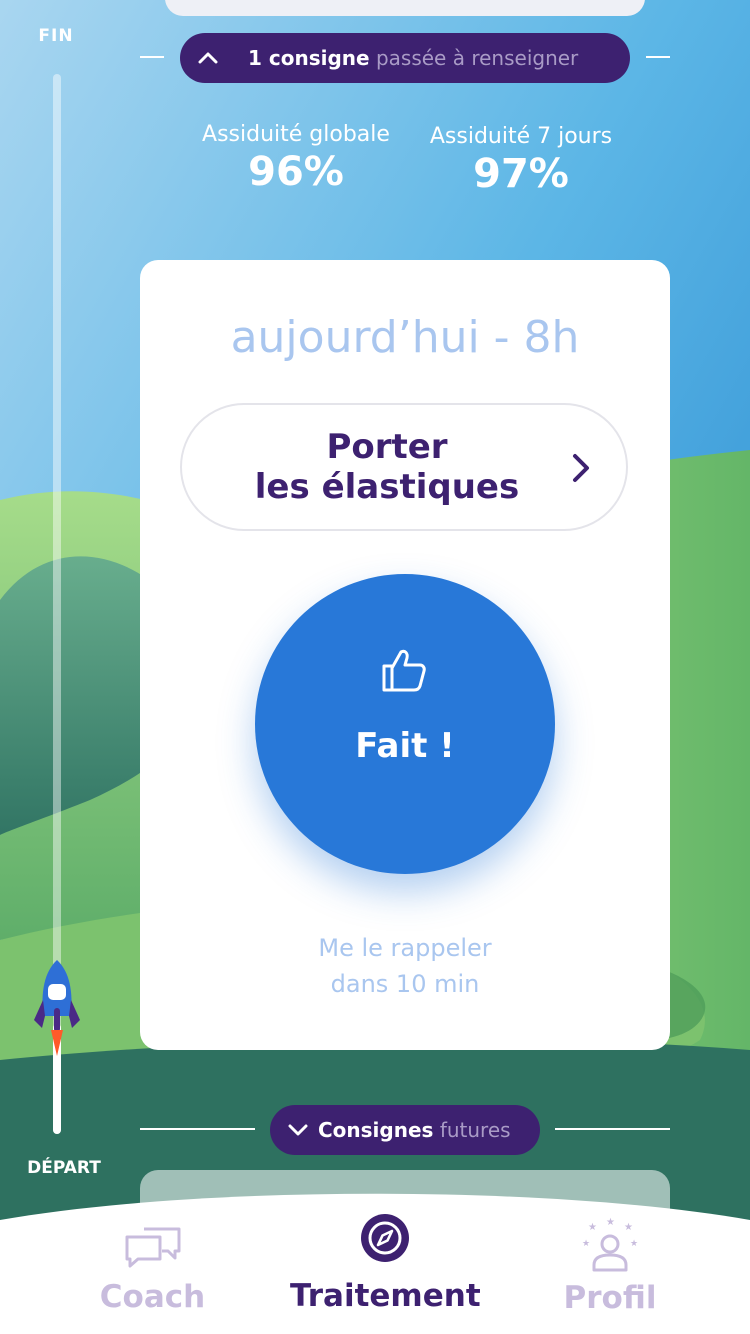 The width and height of the screenshot is (750, 1334). I want to click on remind-line1: Me le rappeler, so click(405, 948).